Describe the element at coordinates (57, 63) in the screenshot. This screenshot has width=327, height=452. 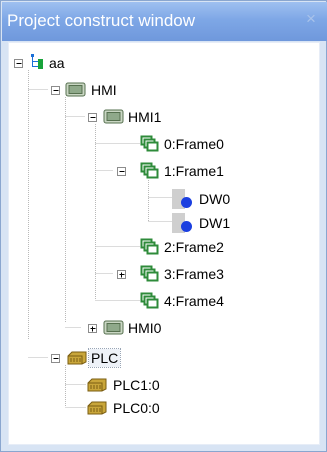
I see `tree-label: aa` at that location.